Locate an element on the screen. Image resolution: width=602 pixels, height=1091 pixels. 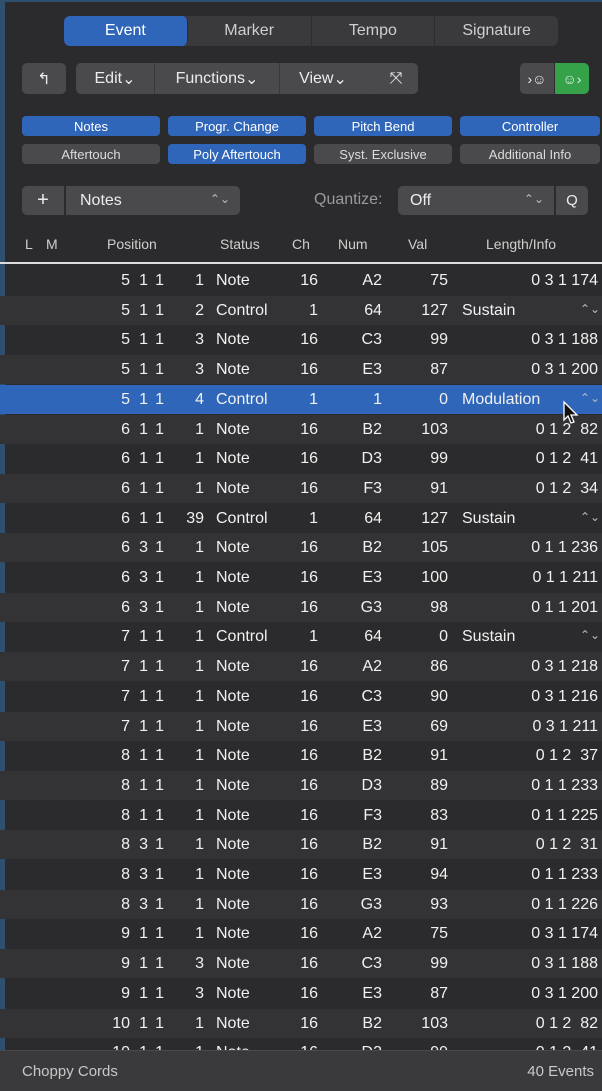
back-button: ↰ is located at coordinates (44, 78).